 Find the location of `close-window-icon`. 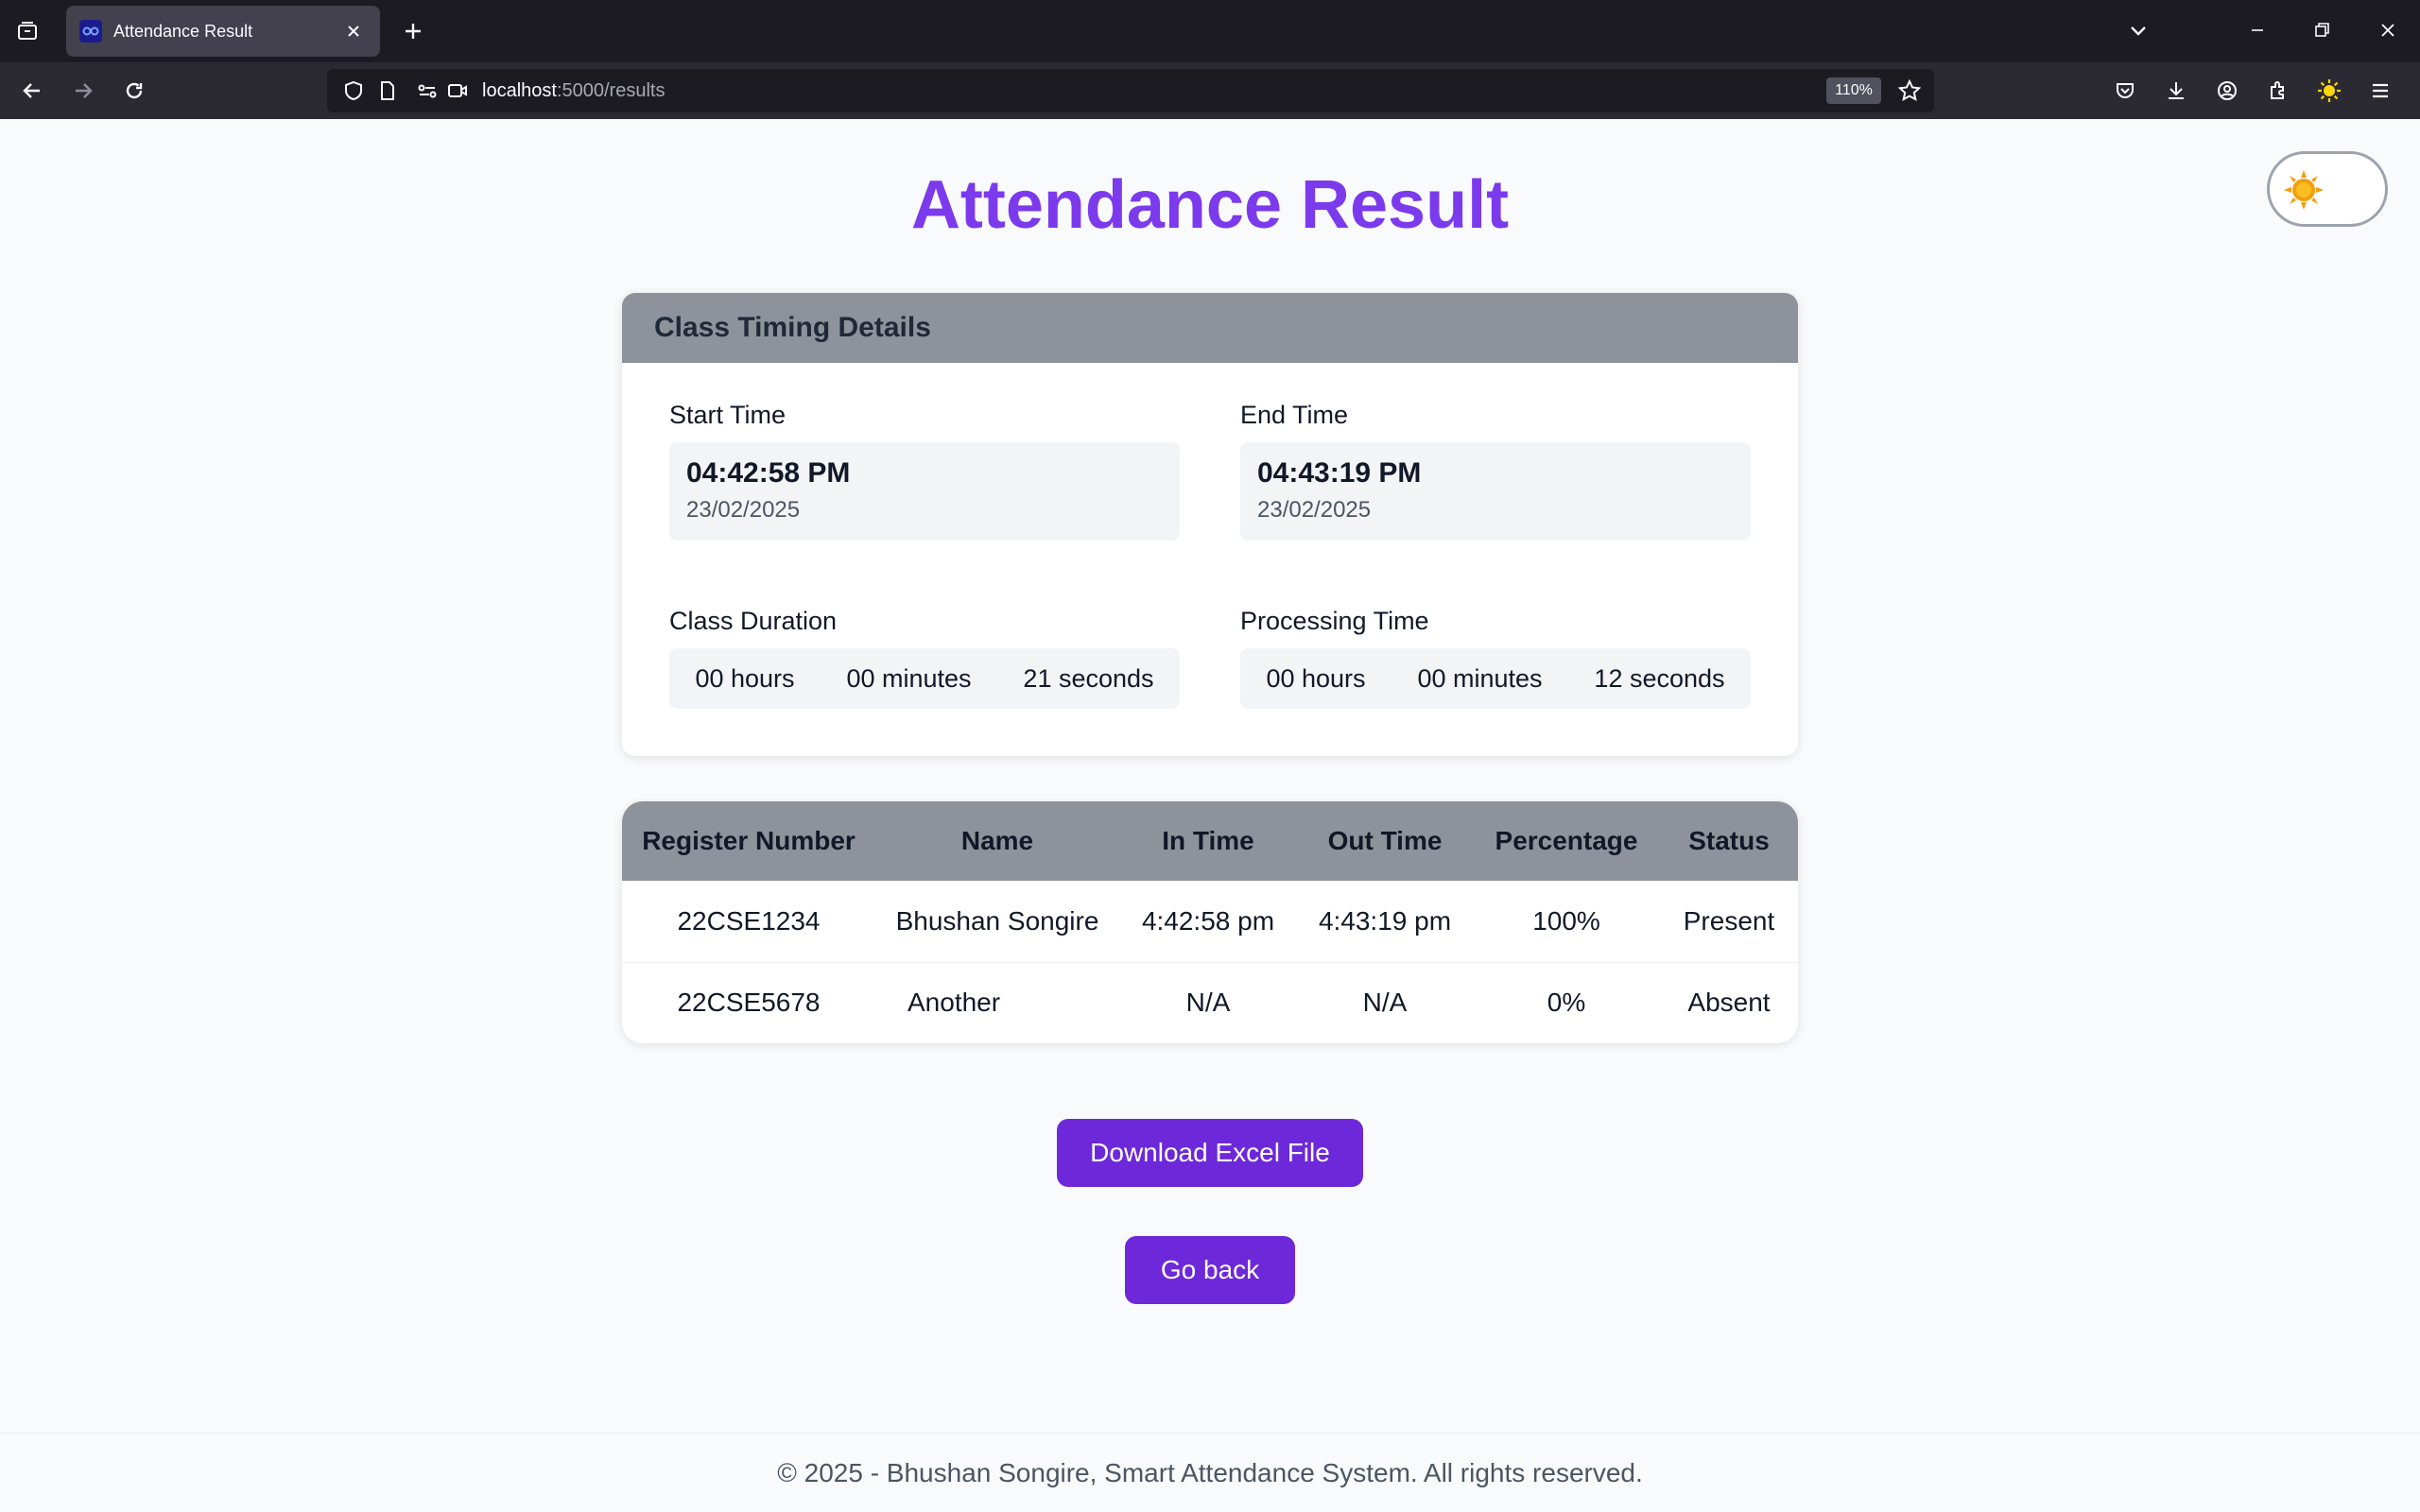

close-window-icon is located at coordinates (2388, 30).